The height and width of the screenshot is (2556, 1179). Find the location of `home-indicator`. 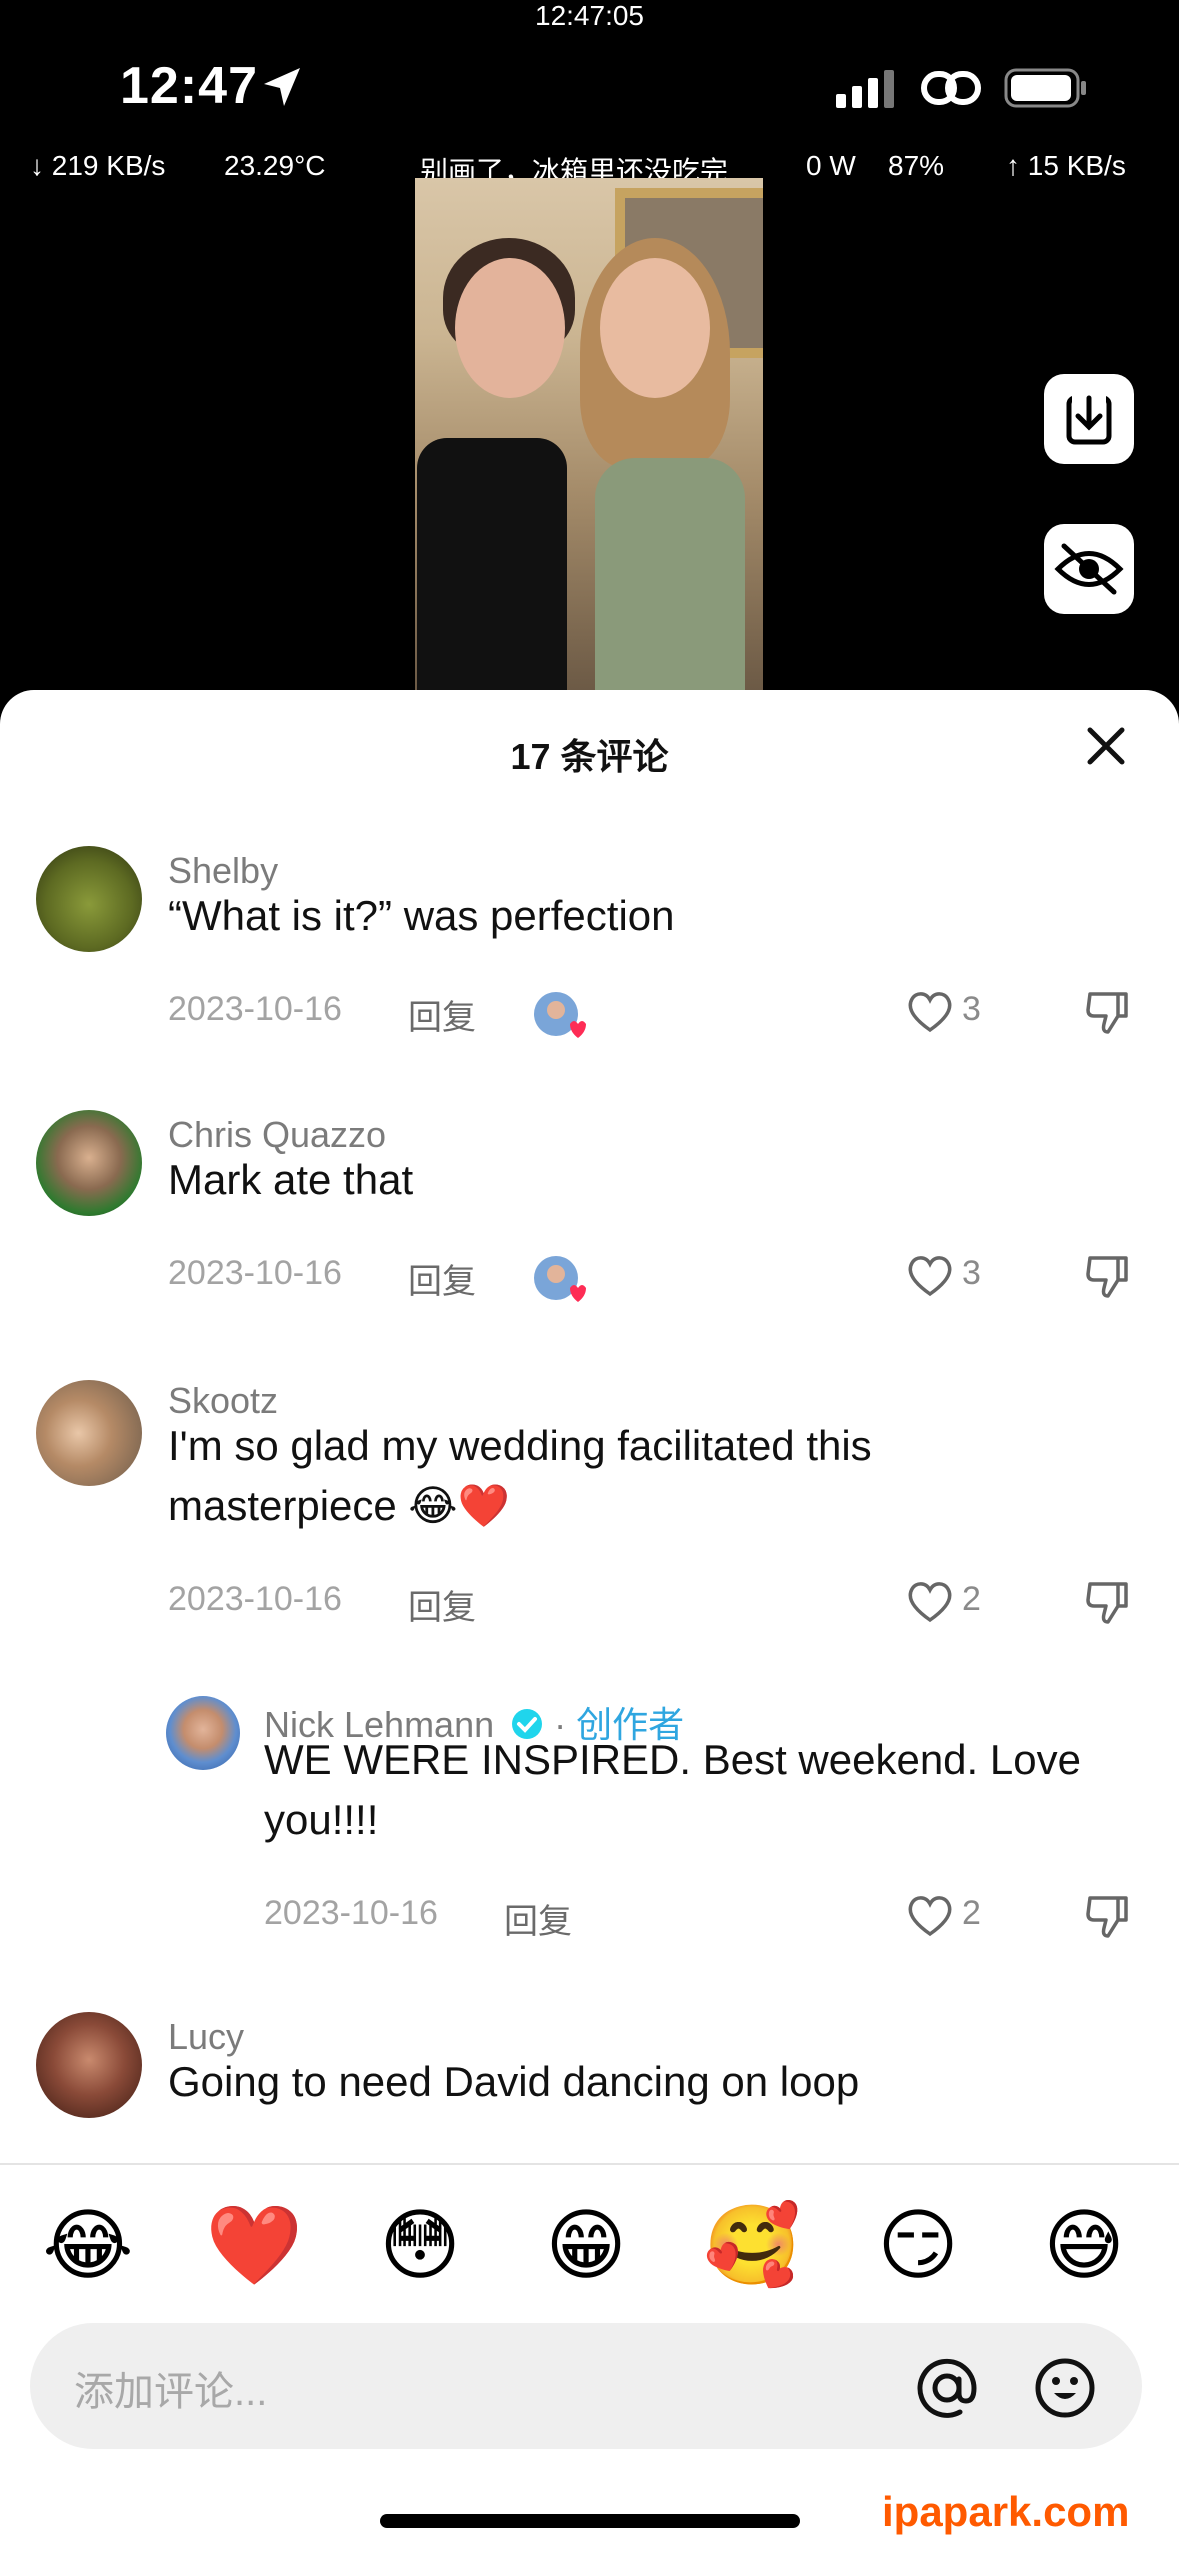

home-indicator is located at coordinates (590, 2521).